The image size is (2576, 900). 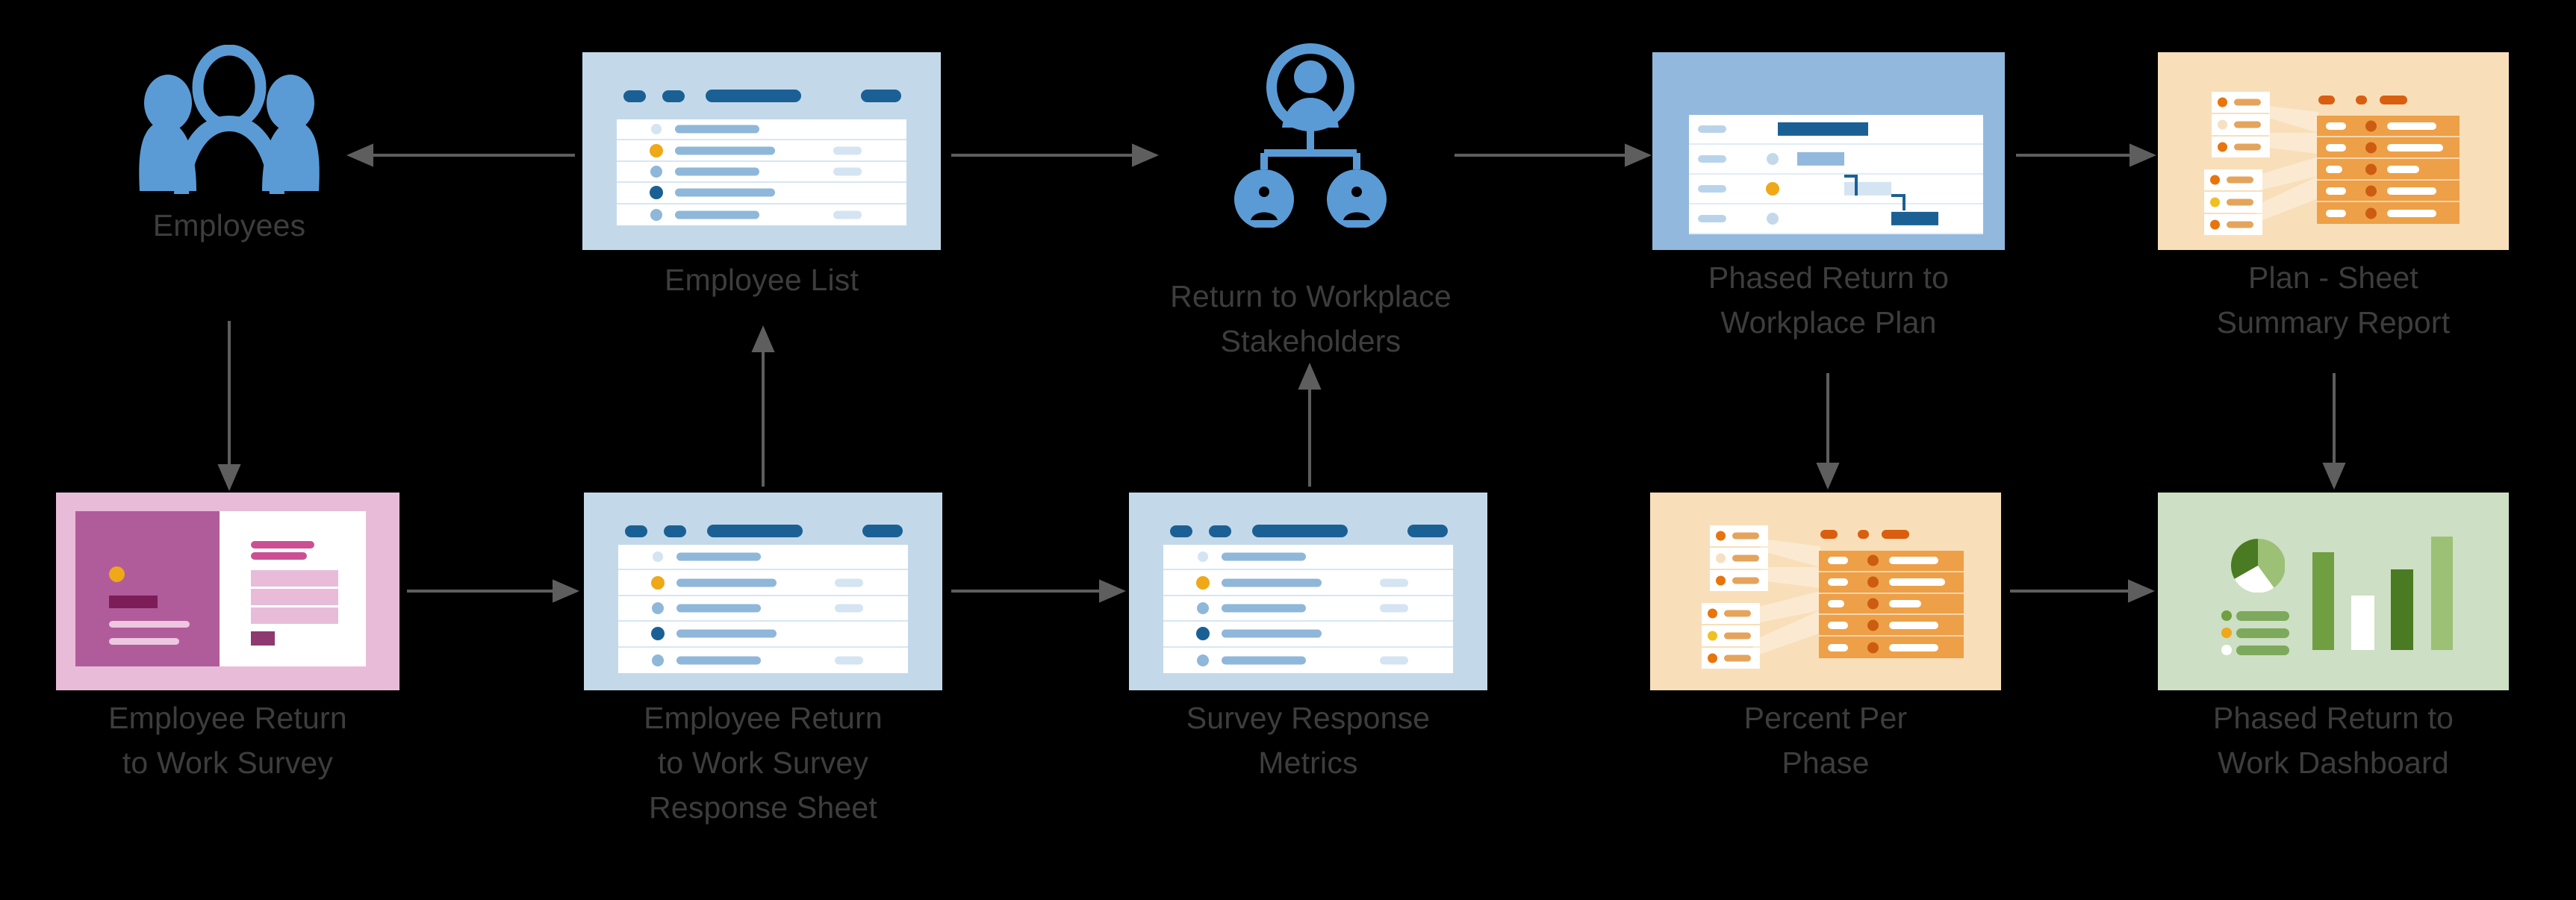 I want to click on node-employees: Employees, so click(x=229, y=144).